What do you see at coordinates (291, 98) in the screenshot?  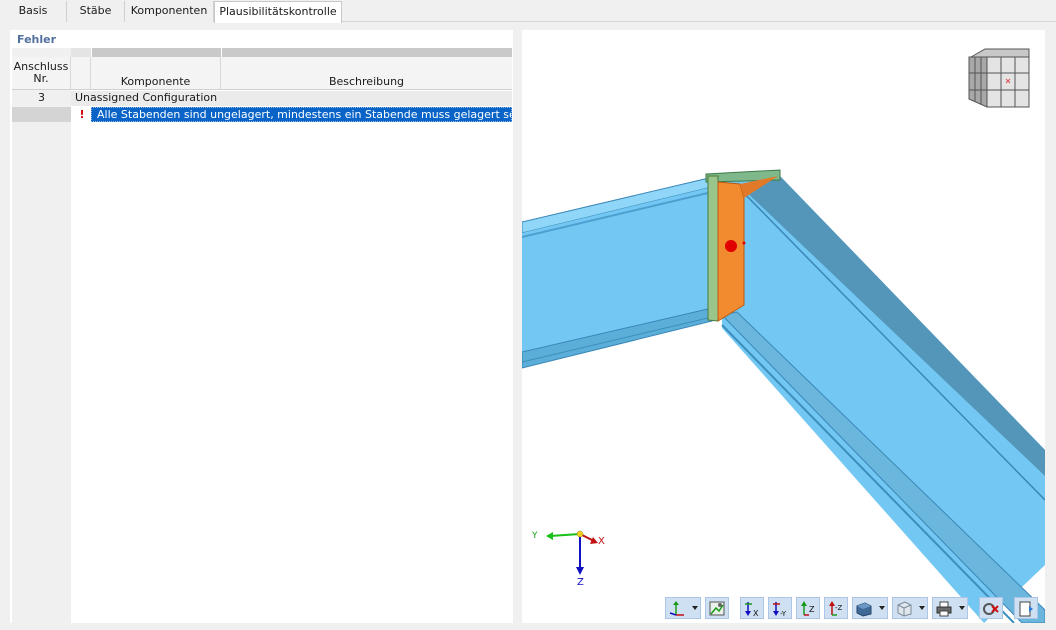 I see `group-row-label: Unassigned Configuration` at bounding box center [291, 98].